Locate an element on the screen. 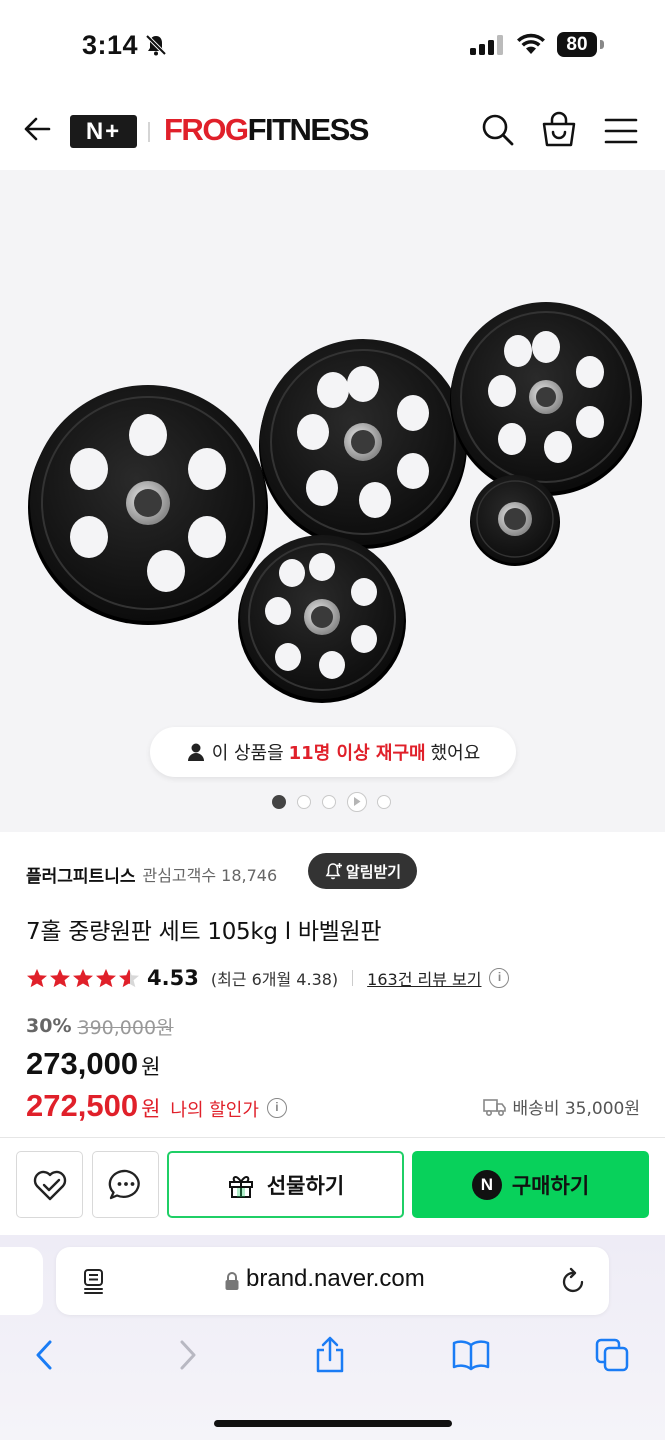  talk-button is located at coordinates (125, 1184).